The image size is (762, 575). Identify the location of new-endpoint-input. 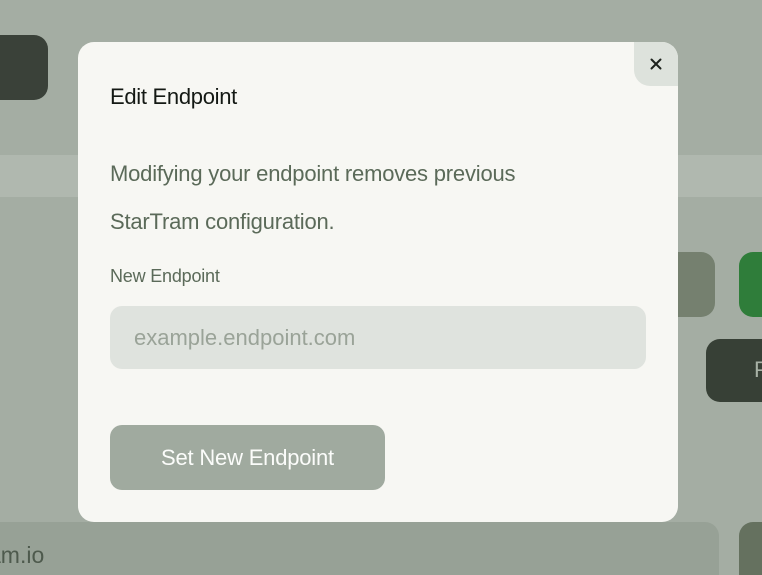
(378, 337).